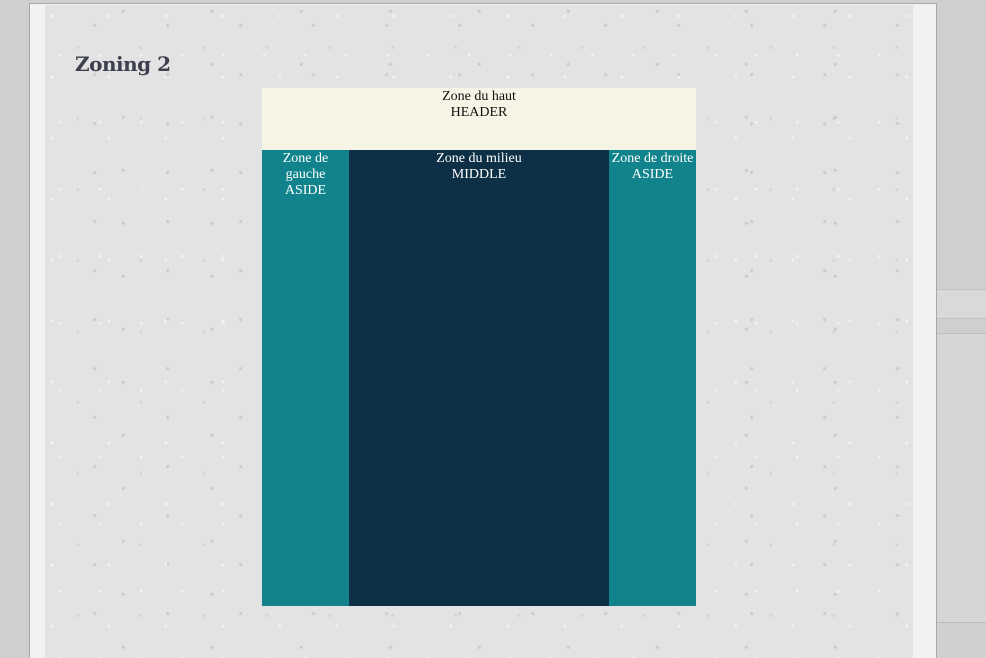 This screenshot has width=986, height=658. What do you see at coordinates (305, 174) in the screenshot?
I see `left-aside-label: gauche` at bounding box center [305, 174].